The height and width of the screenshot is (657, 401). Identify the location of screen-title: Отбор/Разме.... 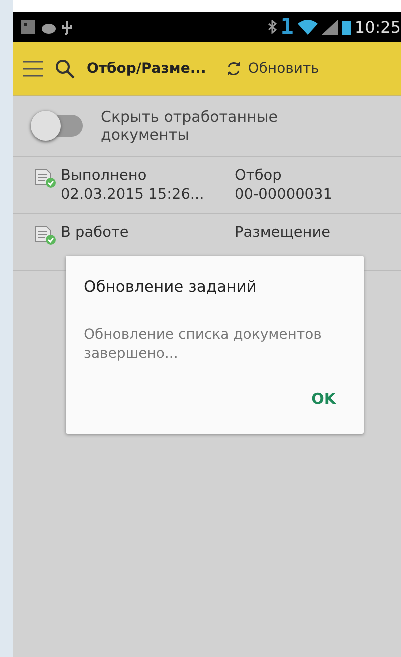
(146, 68).